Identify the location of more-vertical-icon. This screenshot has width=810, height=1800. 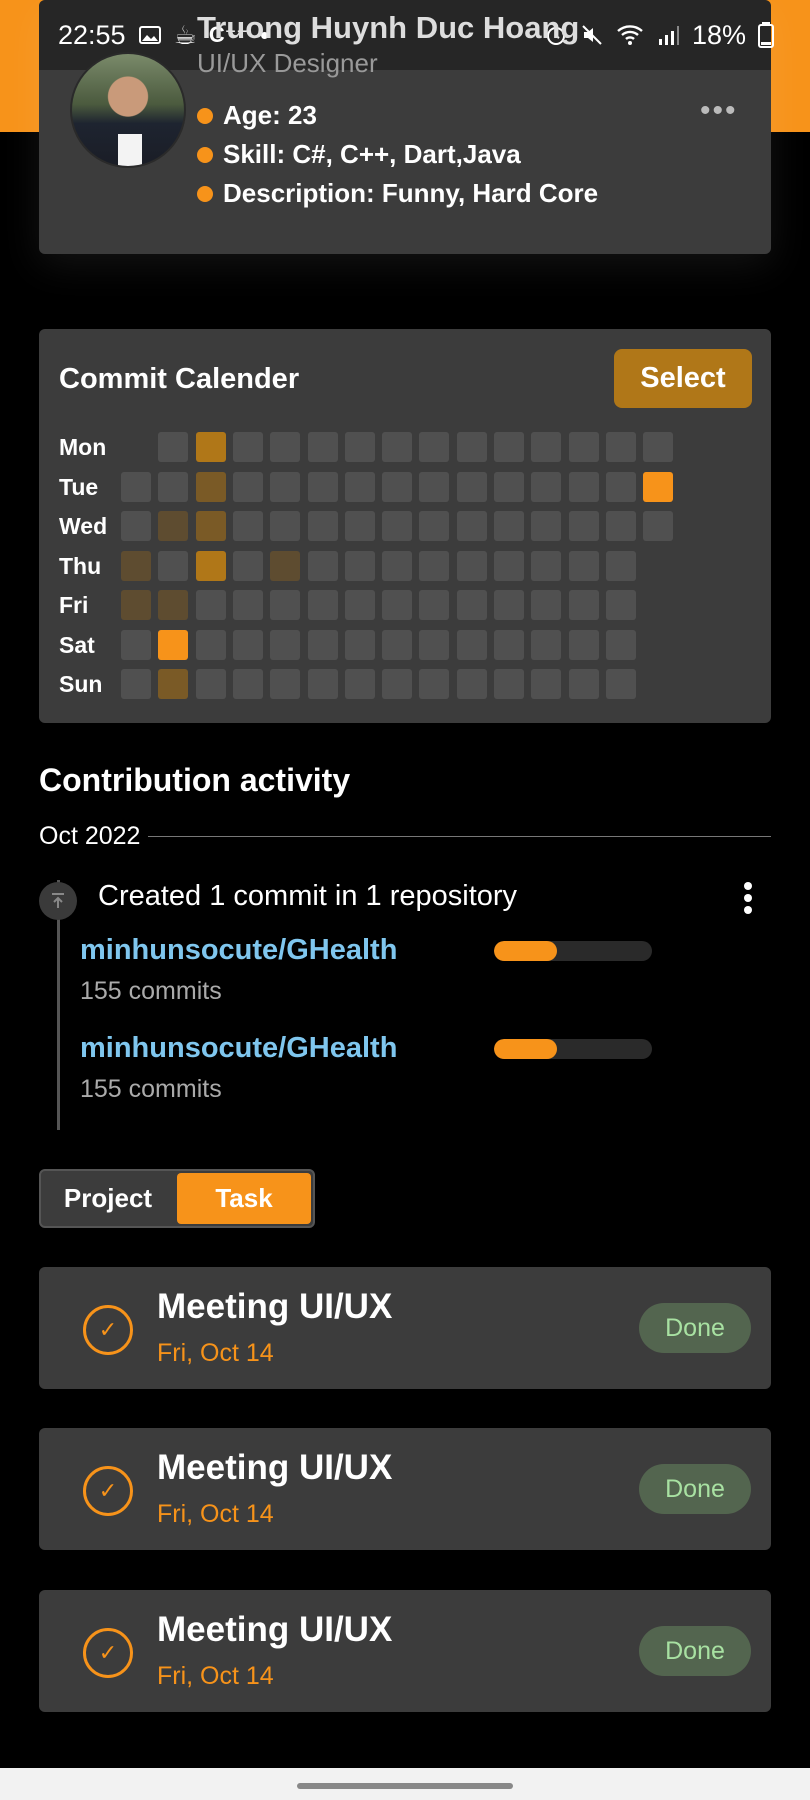
(748, 898).